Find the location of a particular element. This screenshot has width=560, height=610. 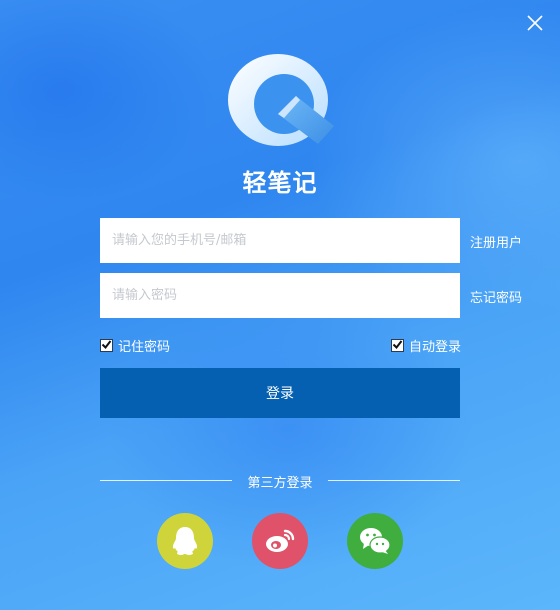

remember-password-checkbox is located at coordinates (106, 345).